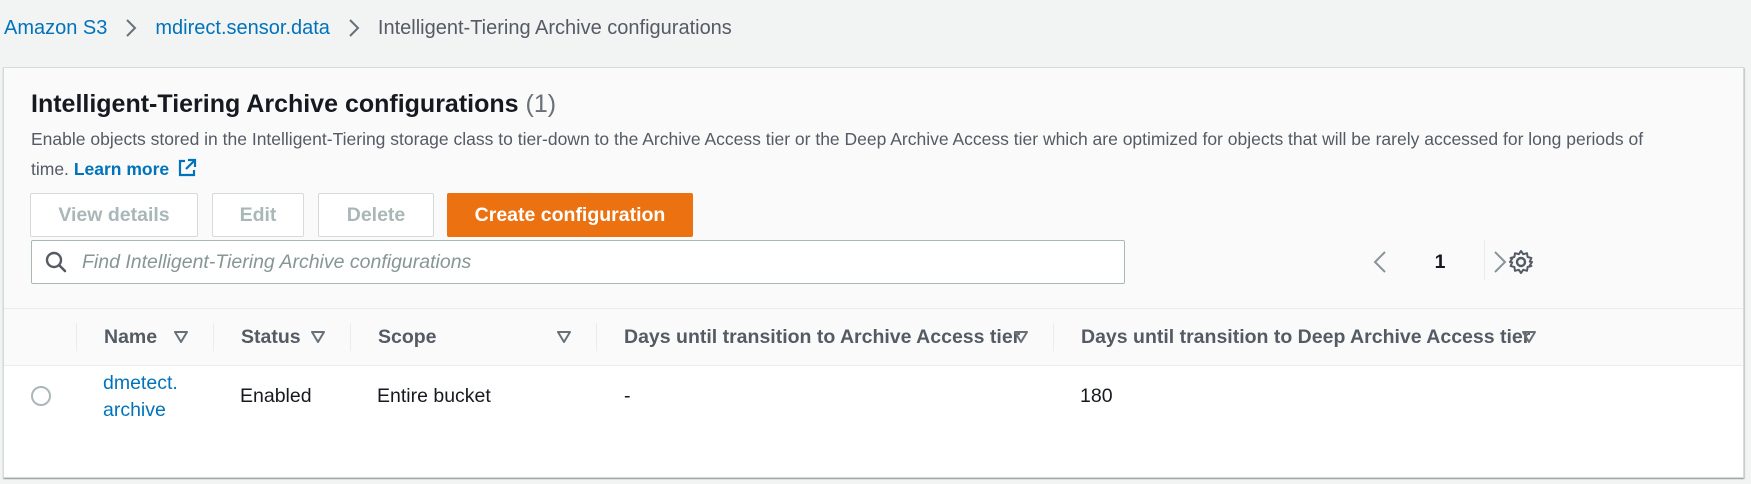 The height and width of the screenshot is (484, 1751). What do you see at coordinates (114, 215) in the screenshot?
I see `view-details-button: View details` at bounding box center [114, 215].